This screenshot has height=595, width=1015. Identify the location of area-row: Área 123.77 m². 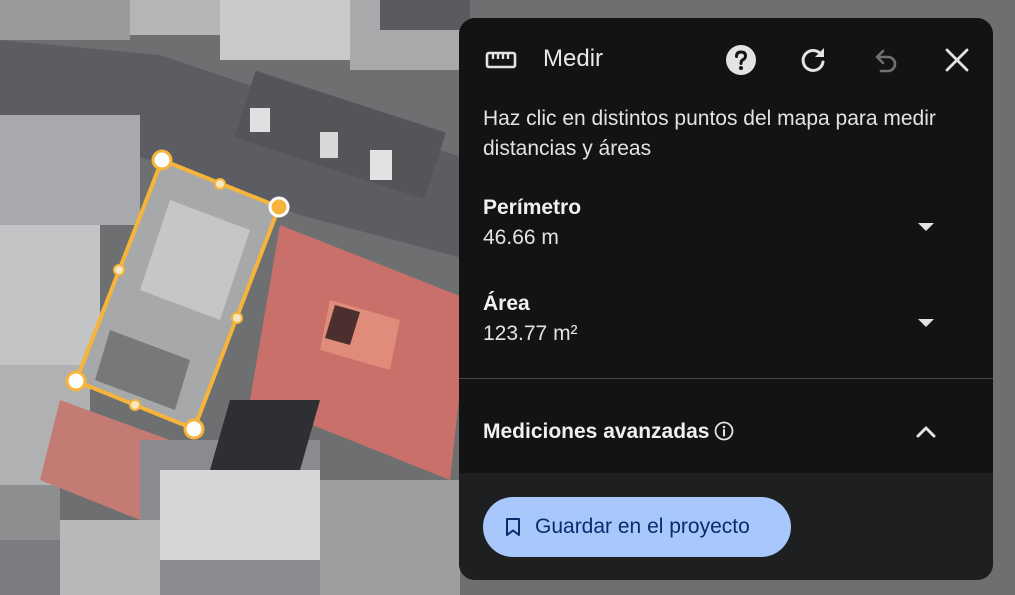
(726, 332).